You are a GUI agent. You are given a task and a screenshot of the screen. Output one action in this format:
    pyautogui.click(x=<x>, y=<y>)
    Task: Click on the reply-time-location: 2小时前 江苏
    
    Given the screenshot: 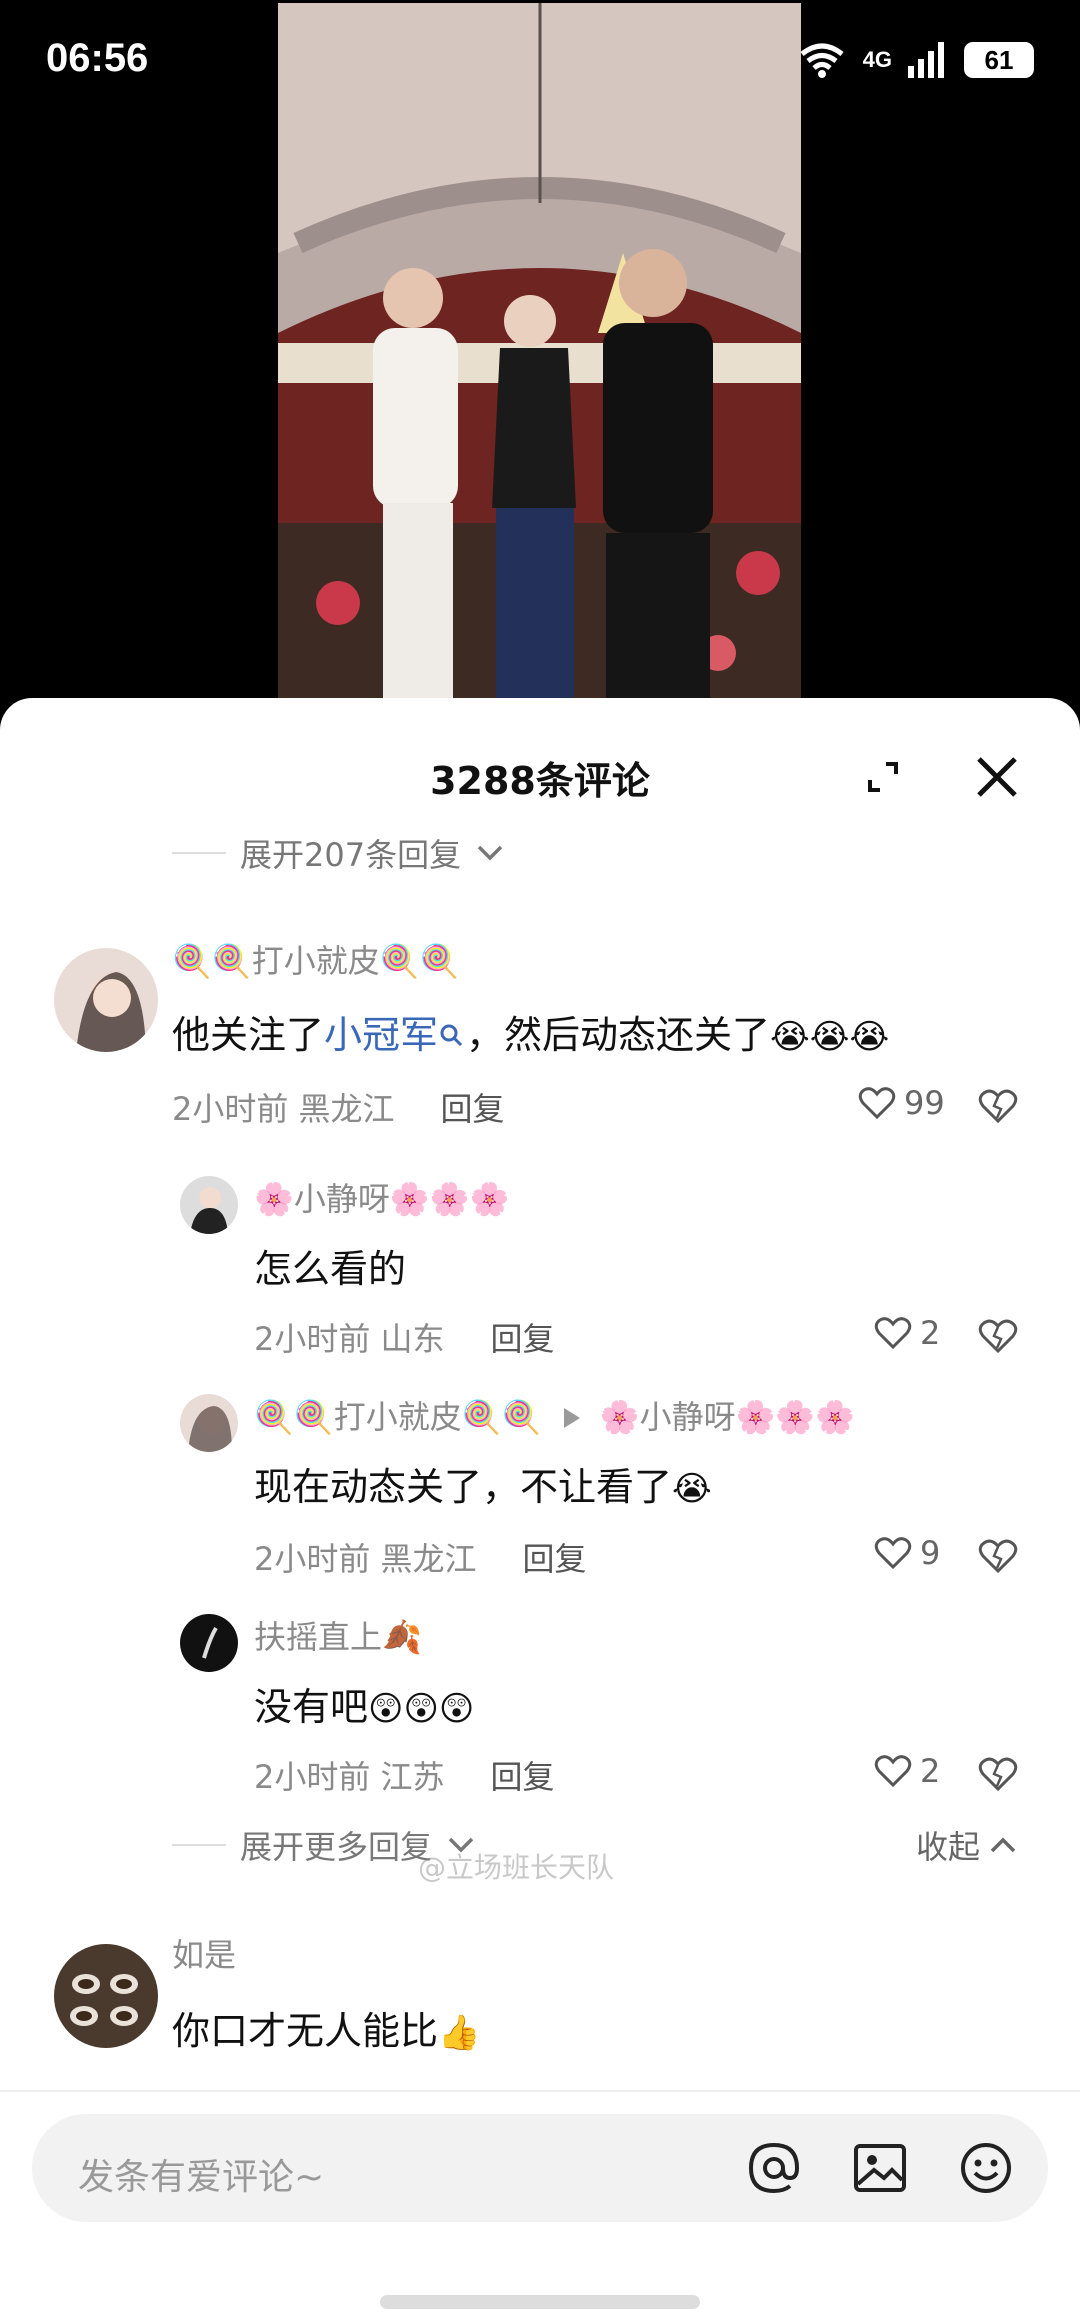 What is the action you would take?
    pyautogui.click(x=349, y=1777)
    